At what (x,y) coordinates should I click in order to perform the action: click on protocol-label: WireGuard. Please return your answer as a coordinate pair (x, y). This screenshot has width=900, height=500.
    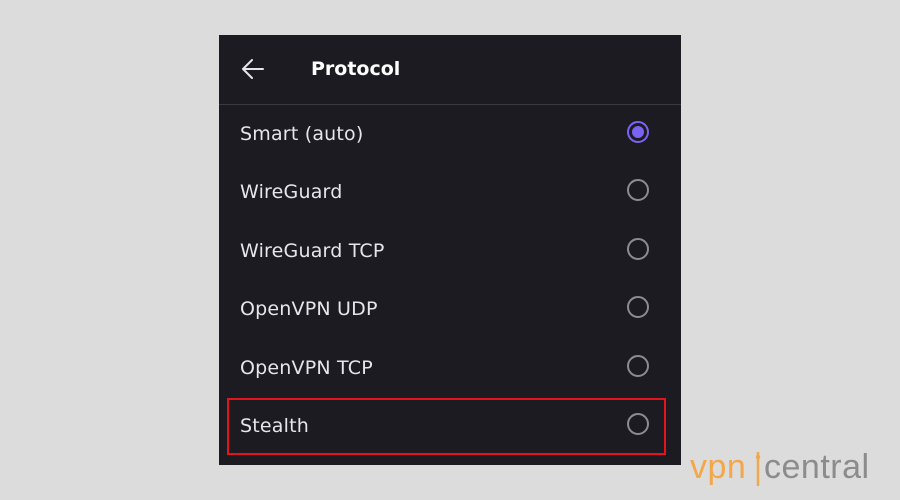
    Looking at the image, I should click on (291, 192).